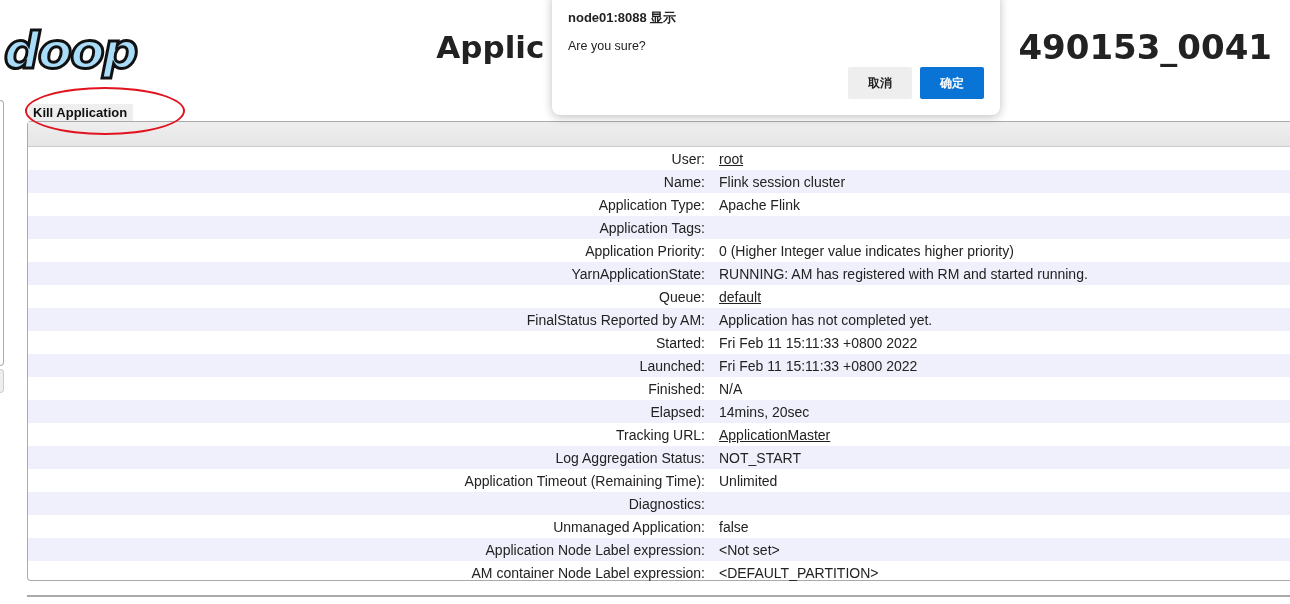 The image size is (1290, 604). What do you see at coordinates (637, 273) in the screenshot?
I see `field-label: YarnApplicationState:` at bounding box center [637, 273].